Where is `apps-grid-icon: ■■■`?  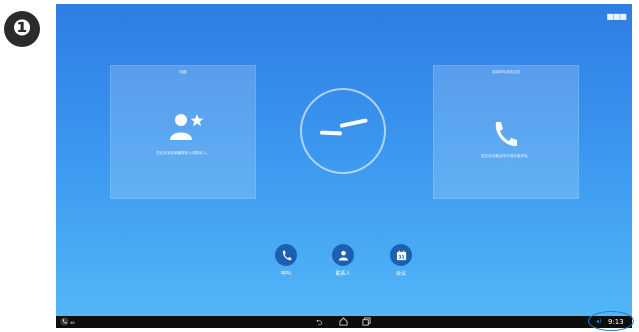 apps-grid-icon: ■■■ is located at coordinates (616, 16).